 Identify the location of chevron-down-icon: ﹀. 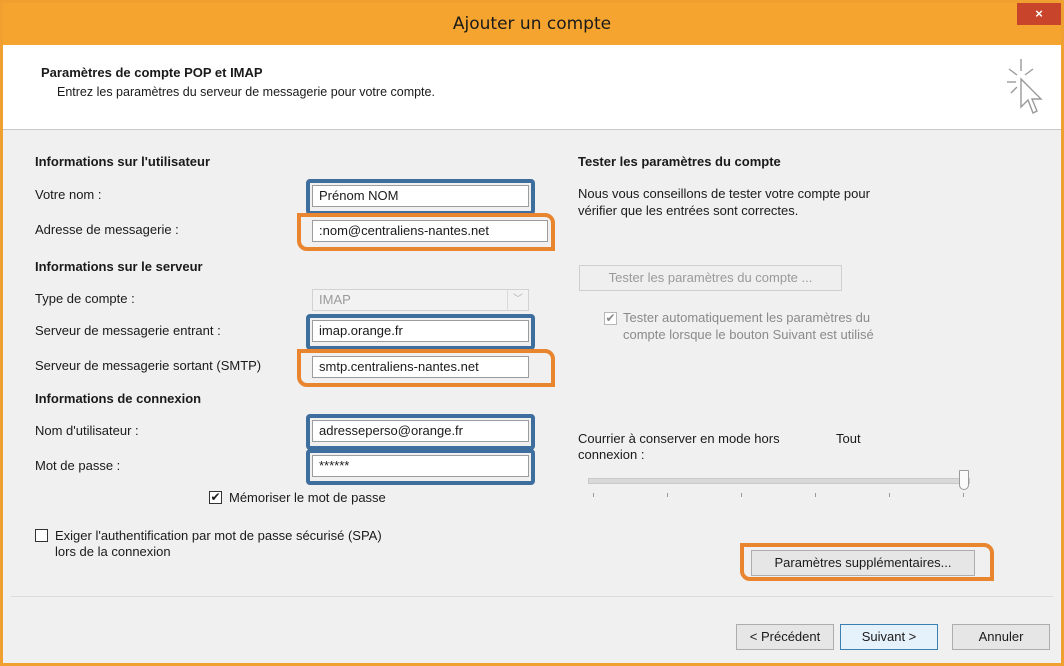
(517, 300).